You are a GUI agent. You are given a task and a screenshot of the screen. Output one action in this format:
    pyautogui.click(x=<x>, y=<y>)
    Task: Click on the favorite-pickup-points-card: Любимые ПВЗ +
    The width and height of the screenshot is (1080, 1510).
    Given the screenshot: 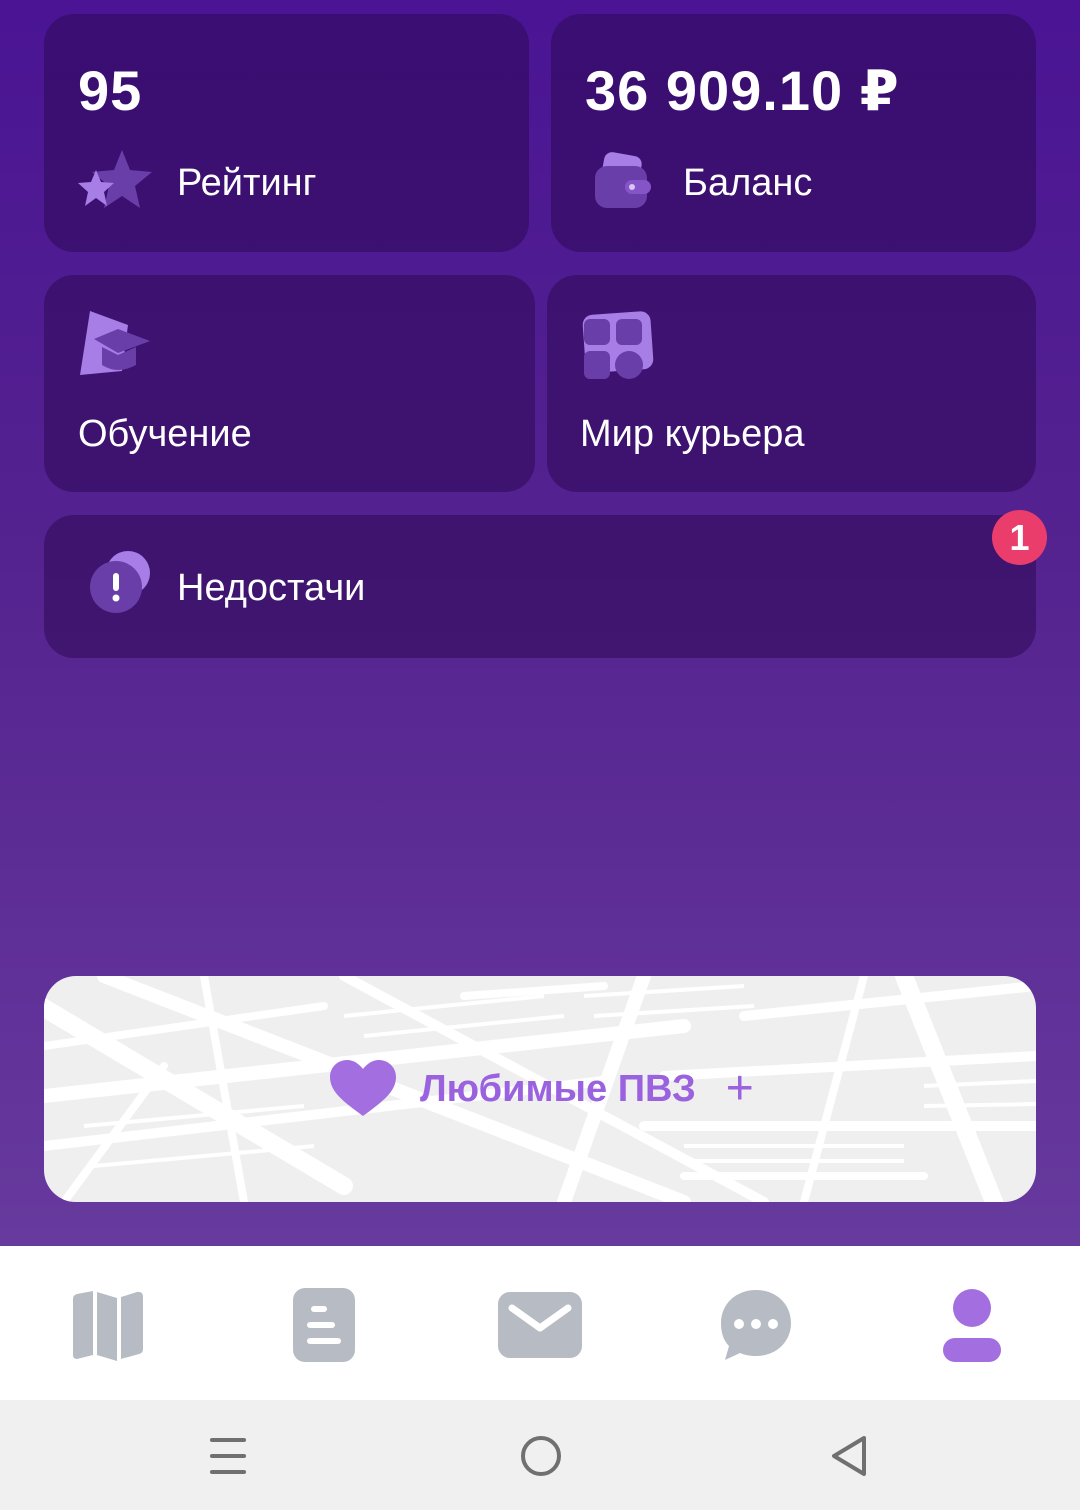 What is the action you would take?
    pyautogui.click(x=540, y=1089)
    